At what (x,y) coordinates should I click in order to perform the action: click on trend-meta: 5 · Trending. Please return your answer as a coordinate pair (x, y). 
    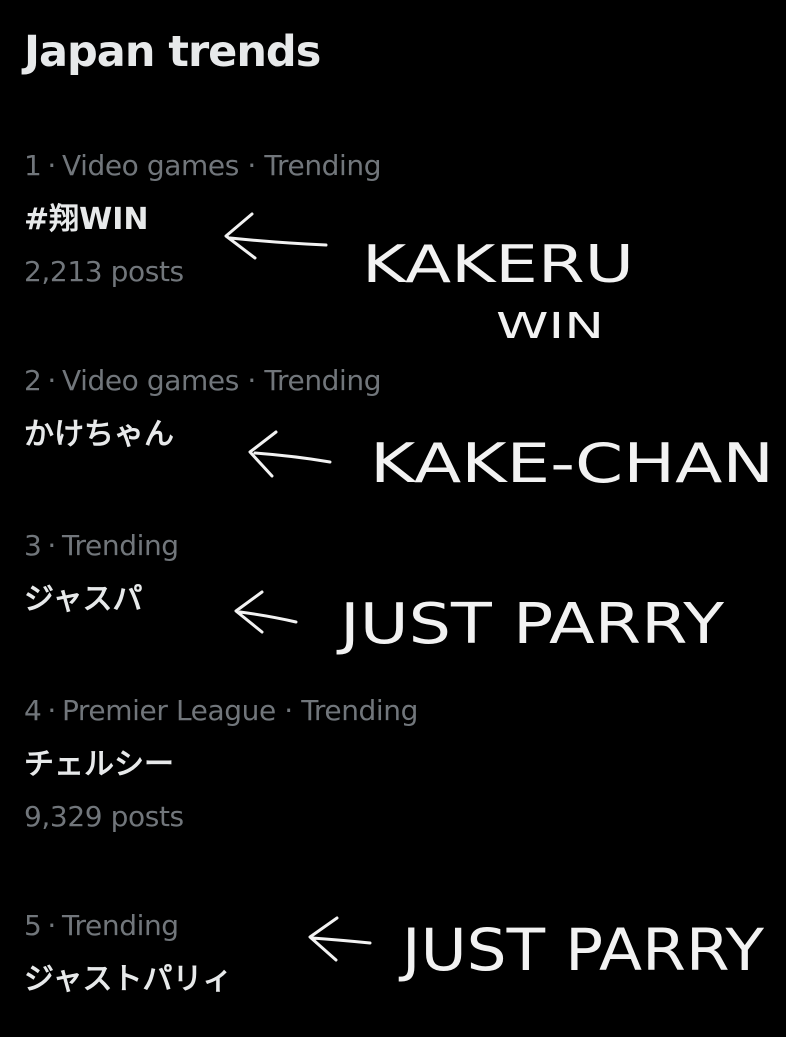
    Looking at the image, I should click on (174, 926).